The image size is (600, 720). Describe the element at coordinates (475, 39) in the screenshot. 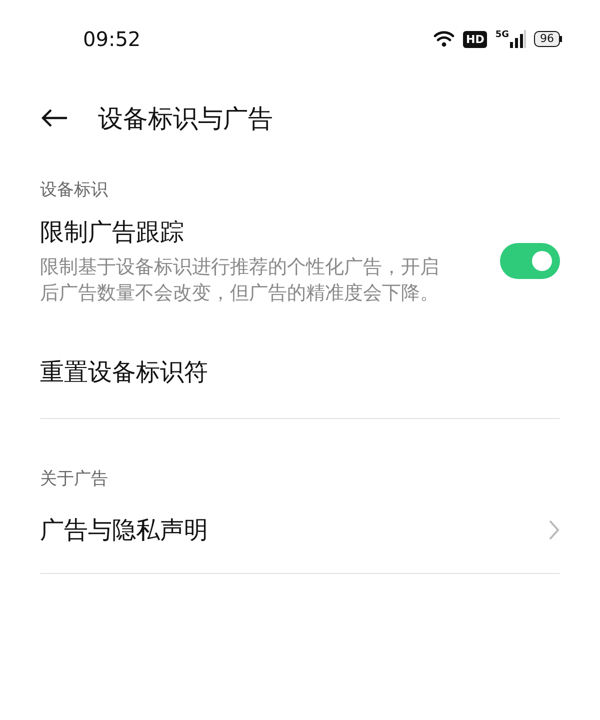

I see `hd-badge: HD` at that location.